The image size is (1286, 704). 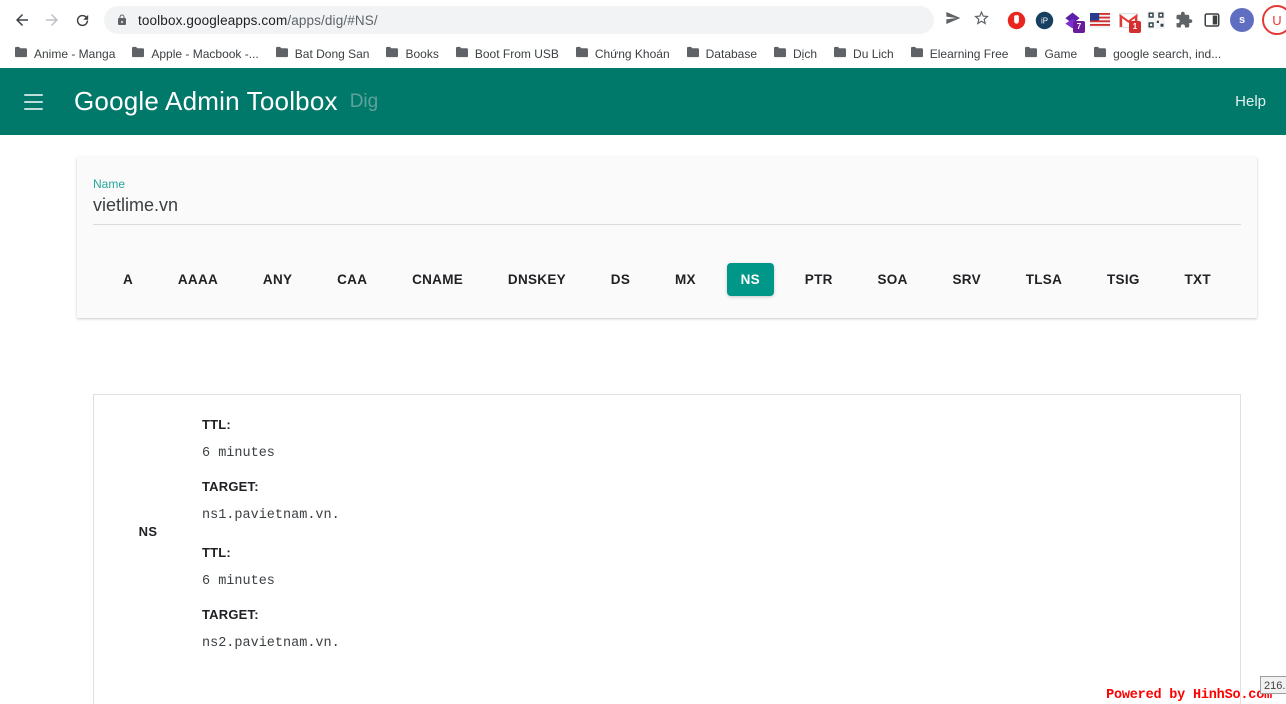 I want to click on url-domain: toolbox.googleapps.com, so click(x=213, y=20).